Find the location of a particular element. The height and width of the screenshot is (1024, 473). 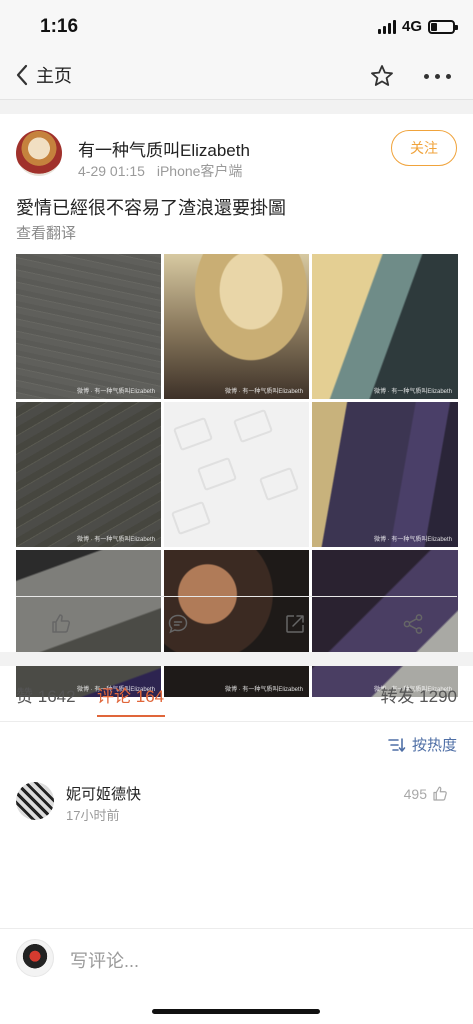

share-button is located at coordinates (413, 624).